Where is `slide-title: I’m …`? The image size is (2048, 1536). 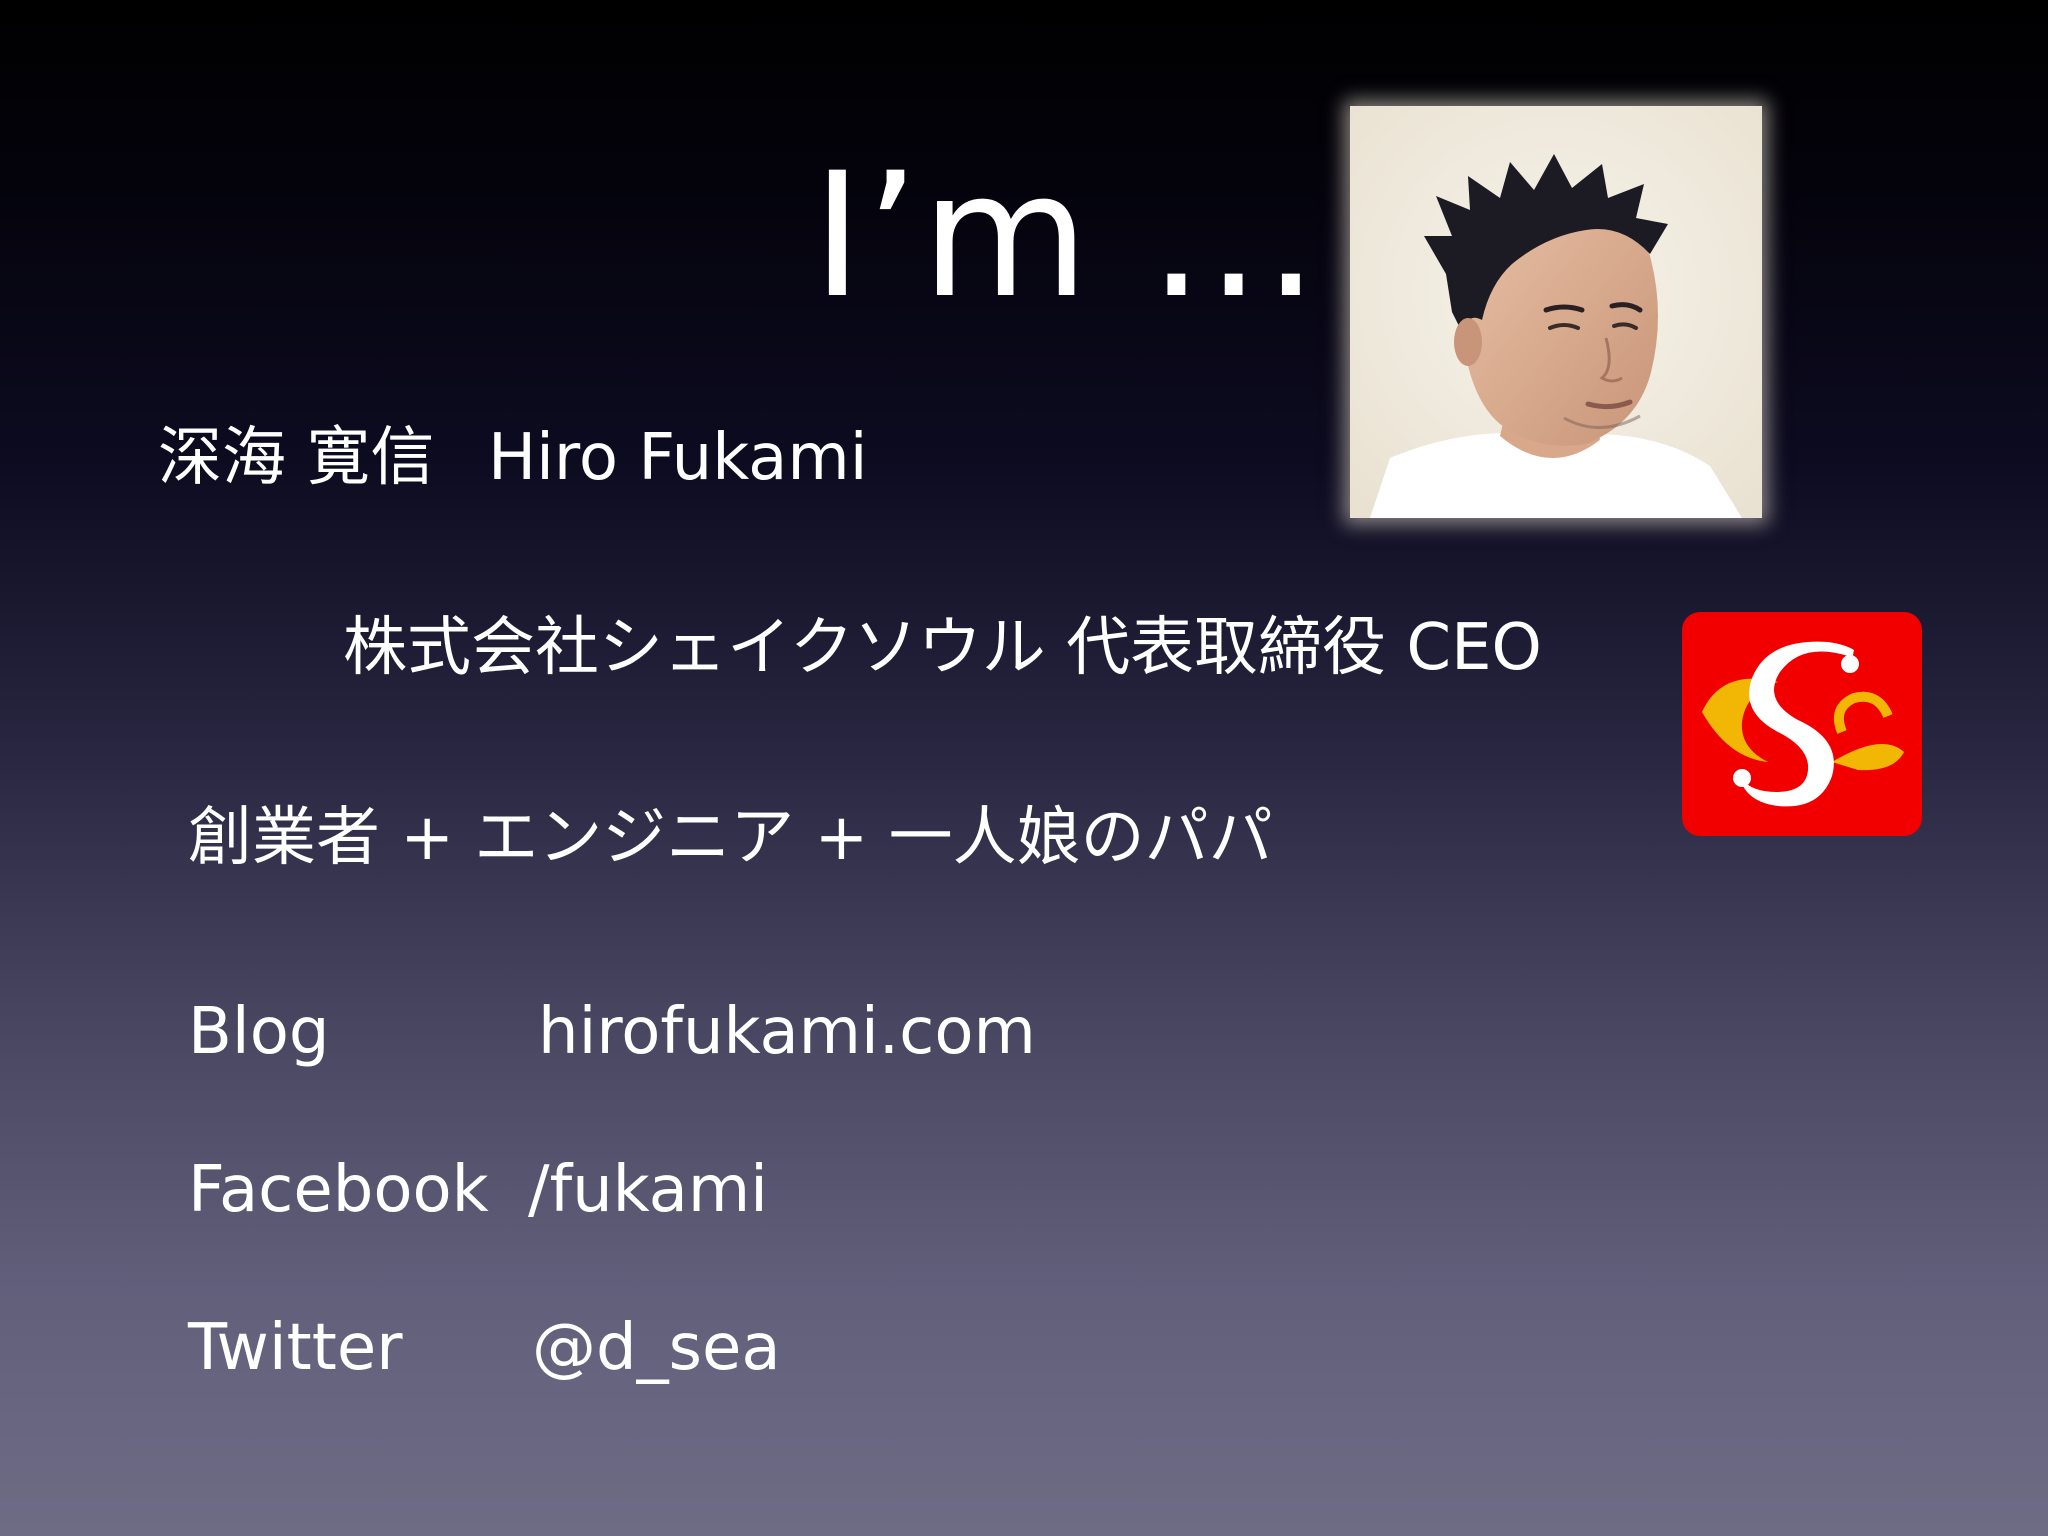
slide-title: I’m … is located at coordinates (1067, 235).